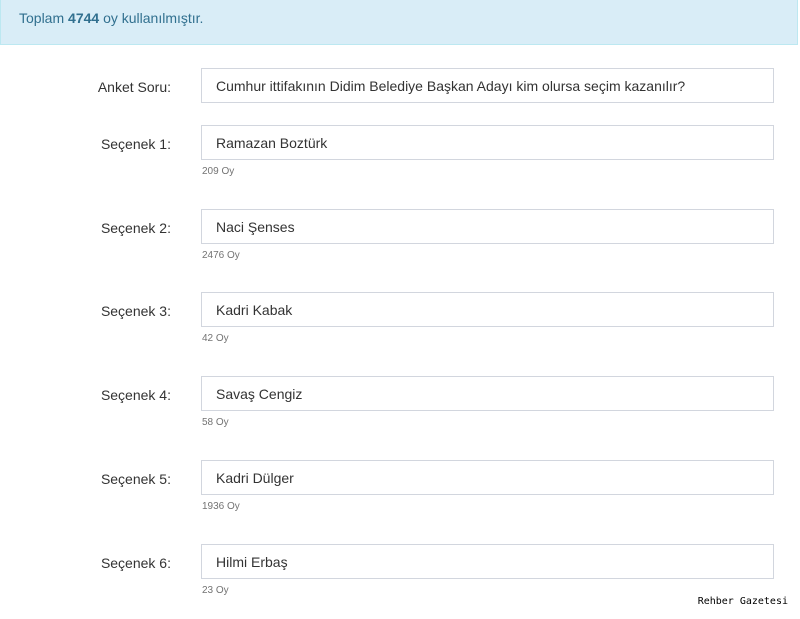 Image resolution: width=800 pixels, height=619 pixels. Describe the element at coordinates (215, 338) in the screenshot. I see `option-votes-3: 42 Oy` at that location.